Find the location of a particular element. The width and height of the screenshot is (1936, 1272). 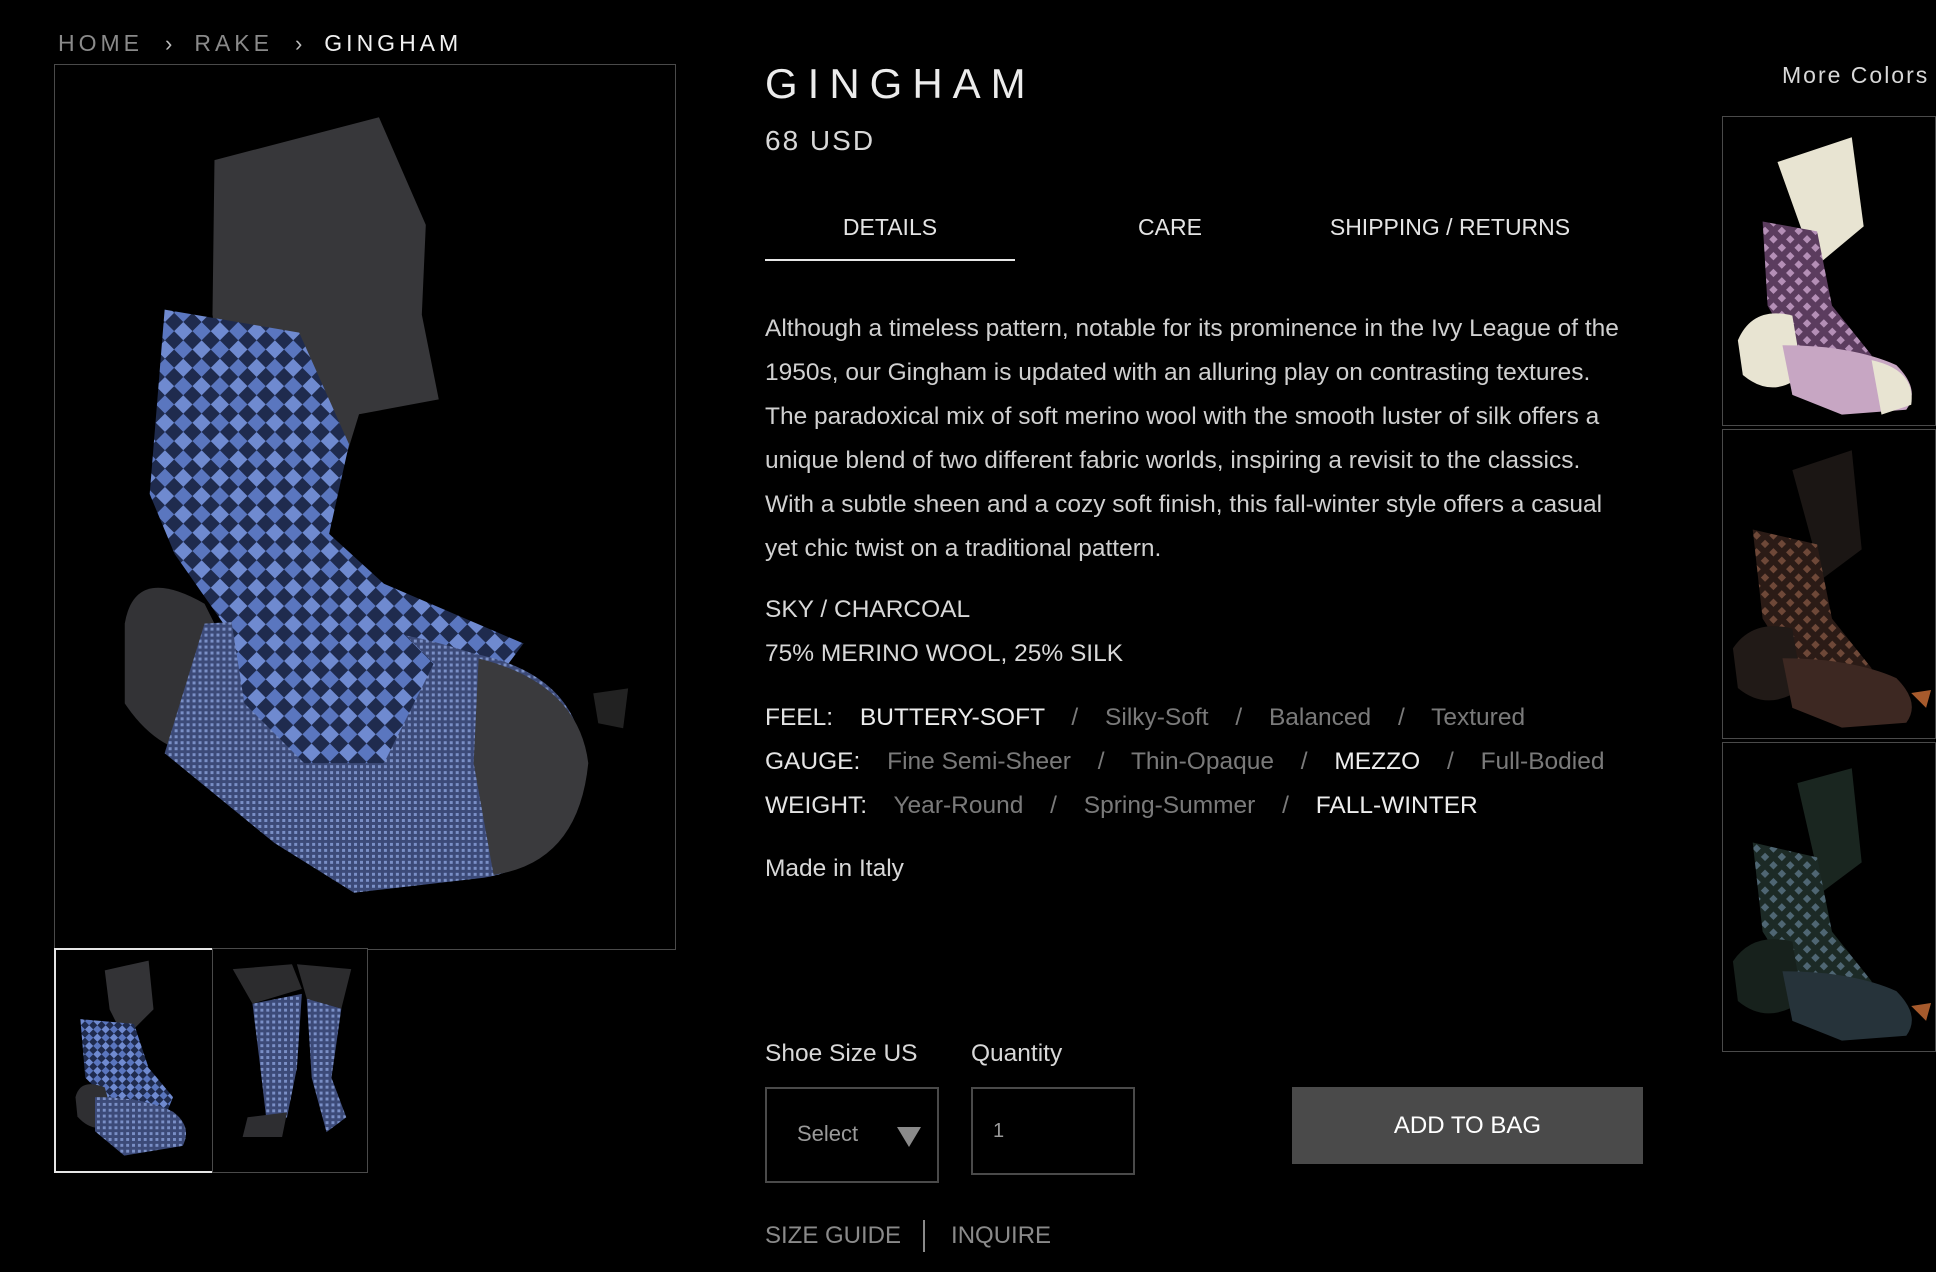

bottom-links: SIZE GUIDE INQUIRE is located at coordinates (908, 1236).